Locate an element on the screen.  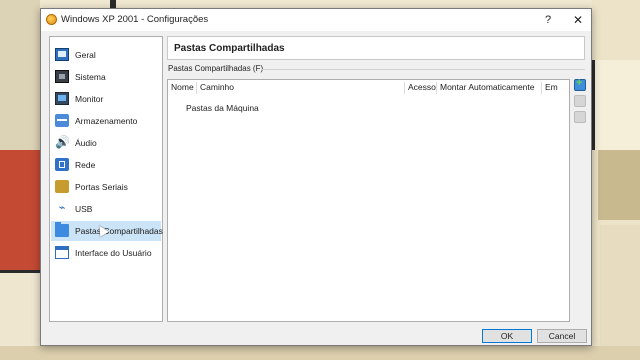
page-header: Pastas Compartilhadas is located at coordinates (376, 48).